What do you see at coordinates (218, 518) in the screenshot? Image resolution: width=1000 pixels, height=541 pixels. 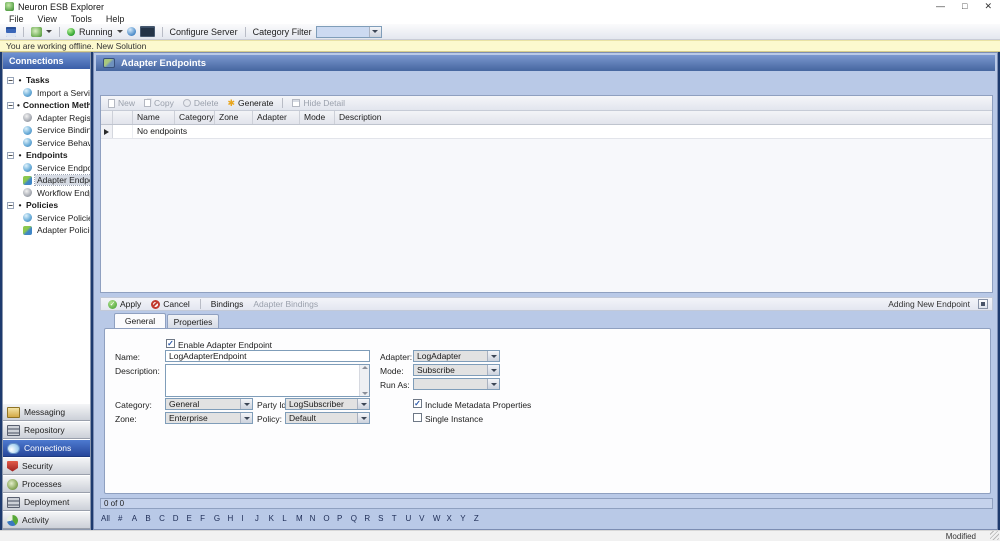 I see `alpha-filter-g: G` at bounding box center [218, 518].